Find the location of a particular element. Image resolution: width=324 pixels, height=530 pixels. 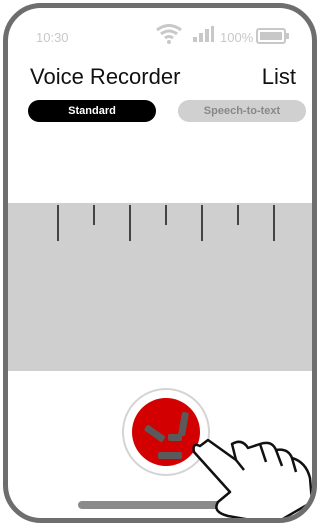

list-link: List is located at coordinates (279, 77).